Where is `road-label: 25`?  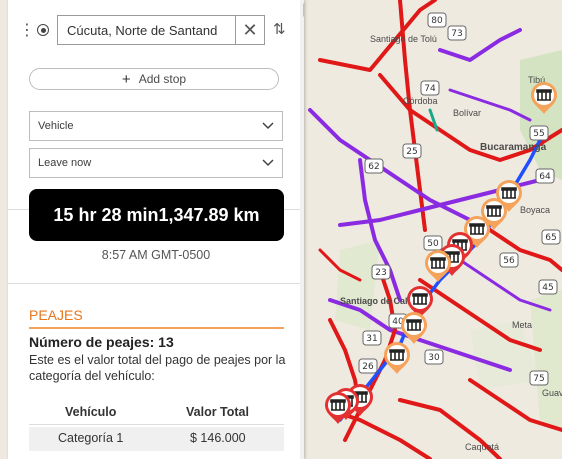 road-label: 25 is located at coordinates (411, 152).